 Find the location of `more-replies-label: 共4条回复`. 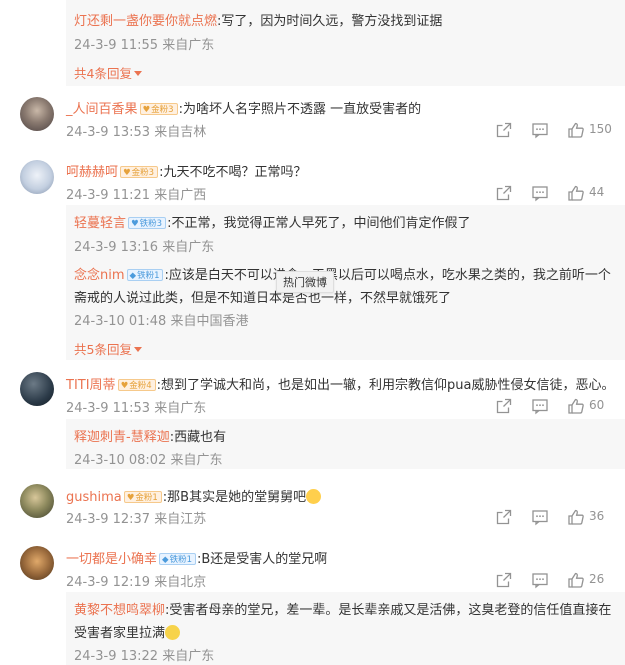

more-replies-label: 共4条回复 is located at coordinates (103, 73).